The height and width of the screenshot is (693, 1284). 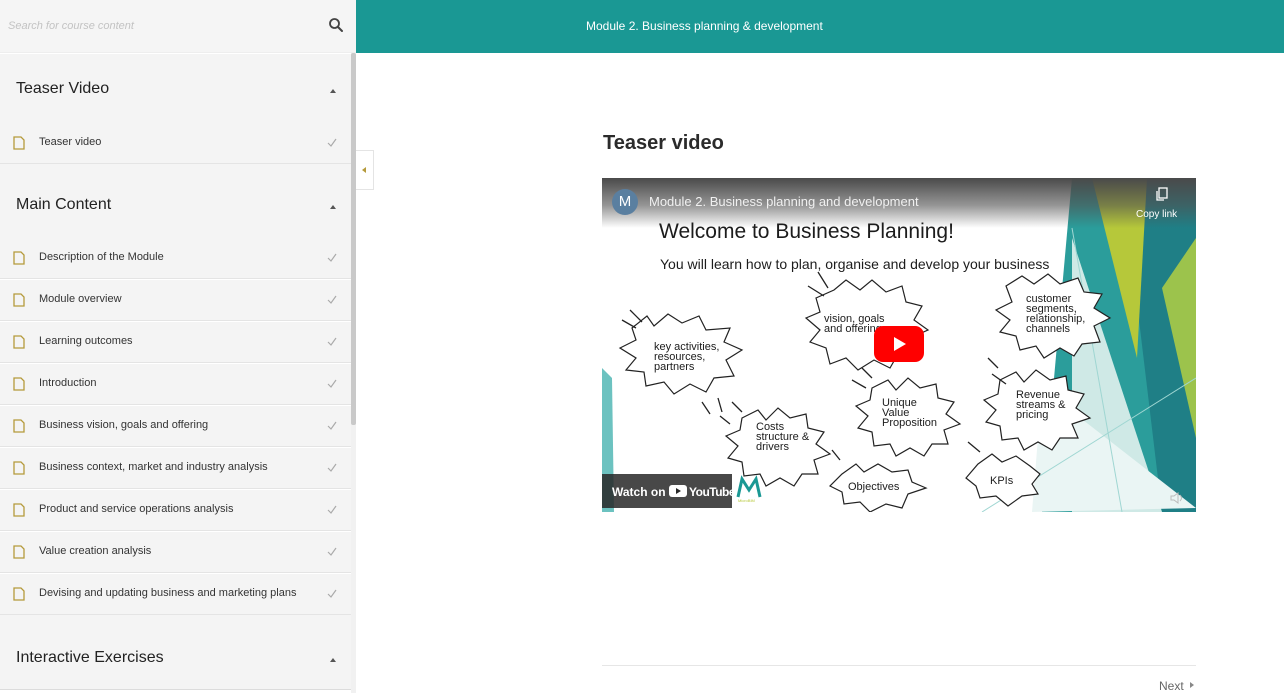 What do you see at coordinates (1171, 686) in the screenshot?
I see `next-label: Next` at bounding box center [1171, 686].